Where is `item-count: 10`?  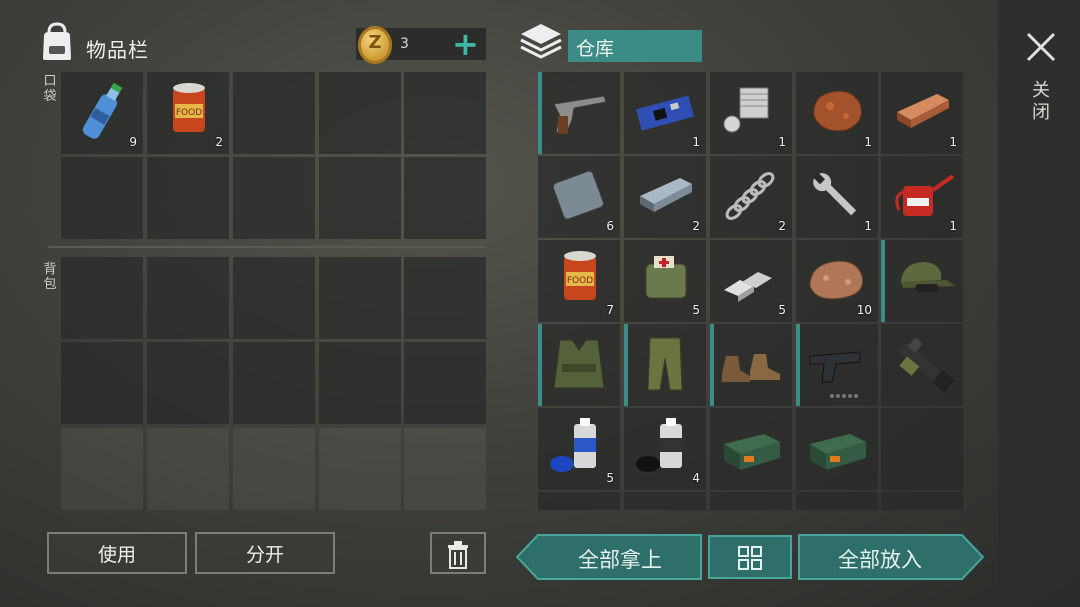 item-count: 10 is located at coordinates (864, 310).